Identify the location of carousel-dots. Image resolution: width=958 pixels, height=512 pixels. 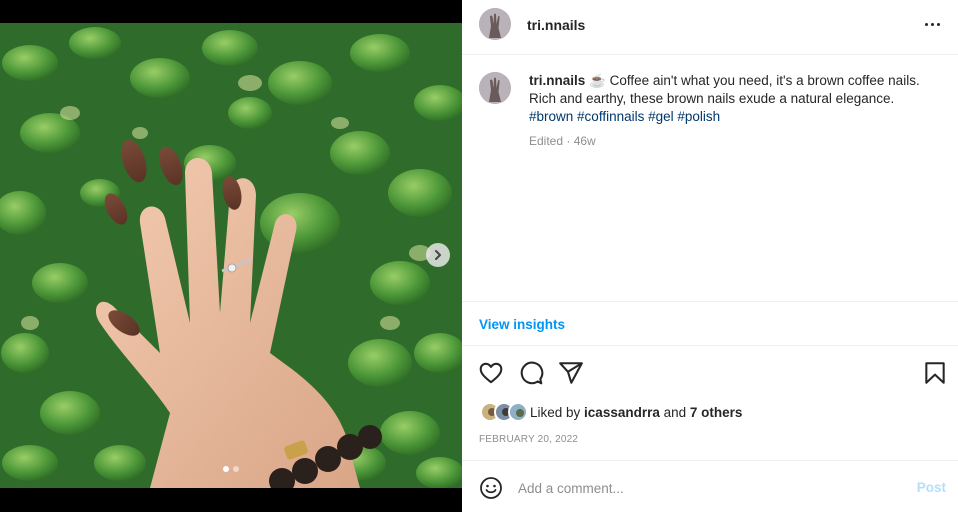
(231, 469).